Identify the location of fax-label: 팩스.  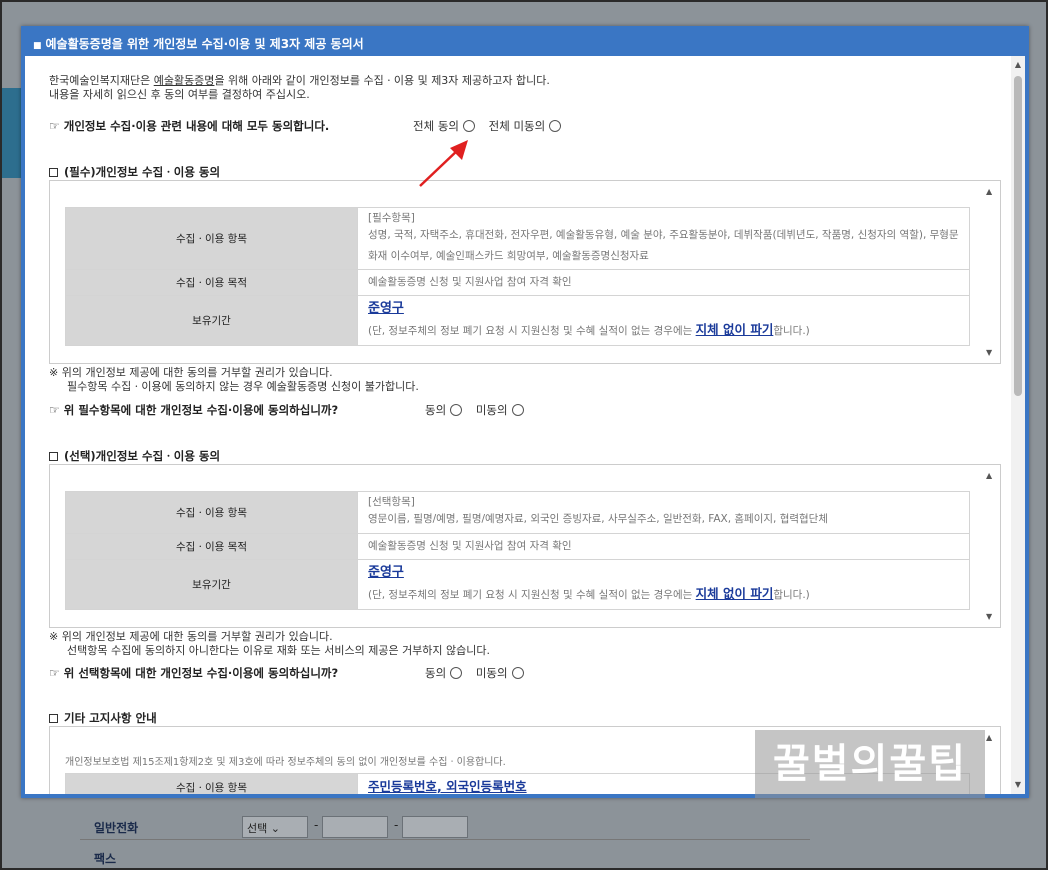
(105, 859).